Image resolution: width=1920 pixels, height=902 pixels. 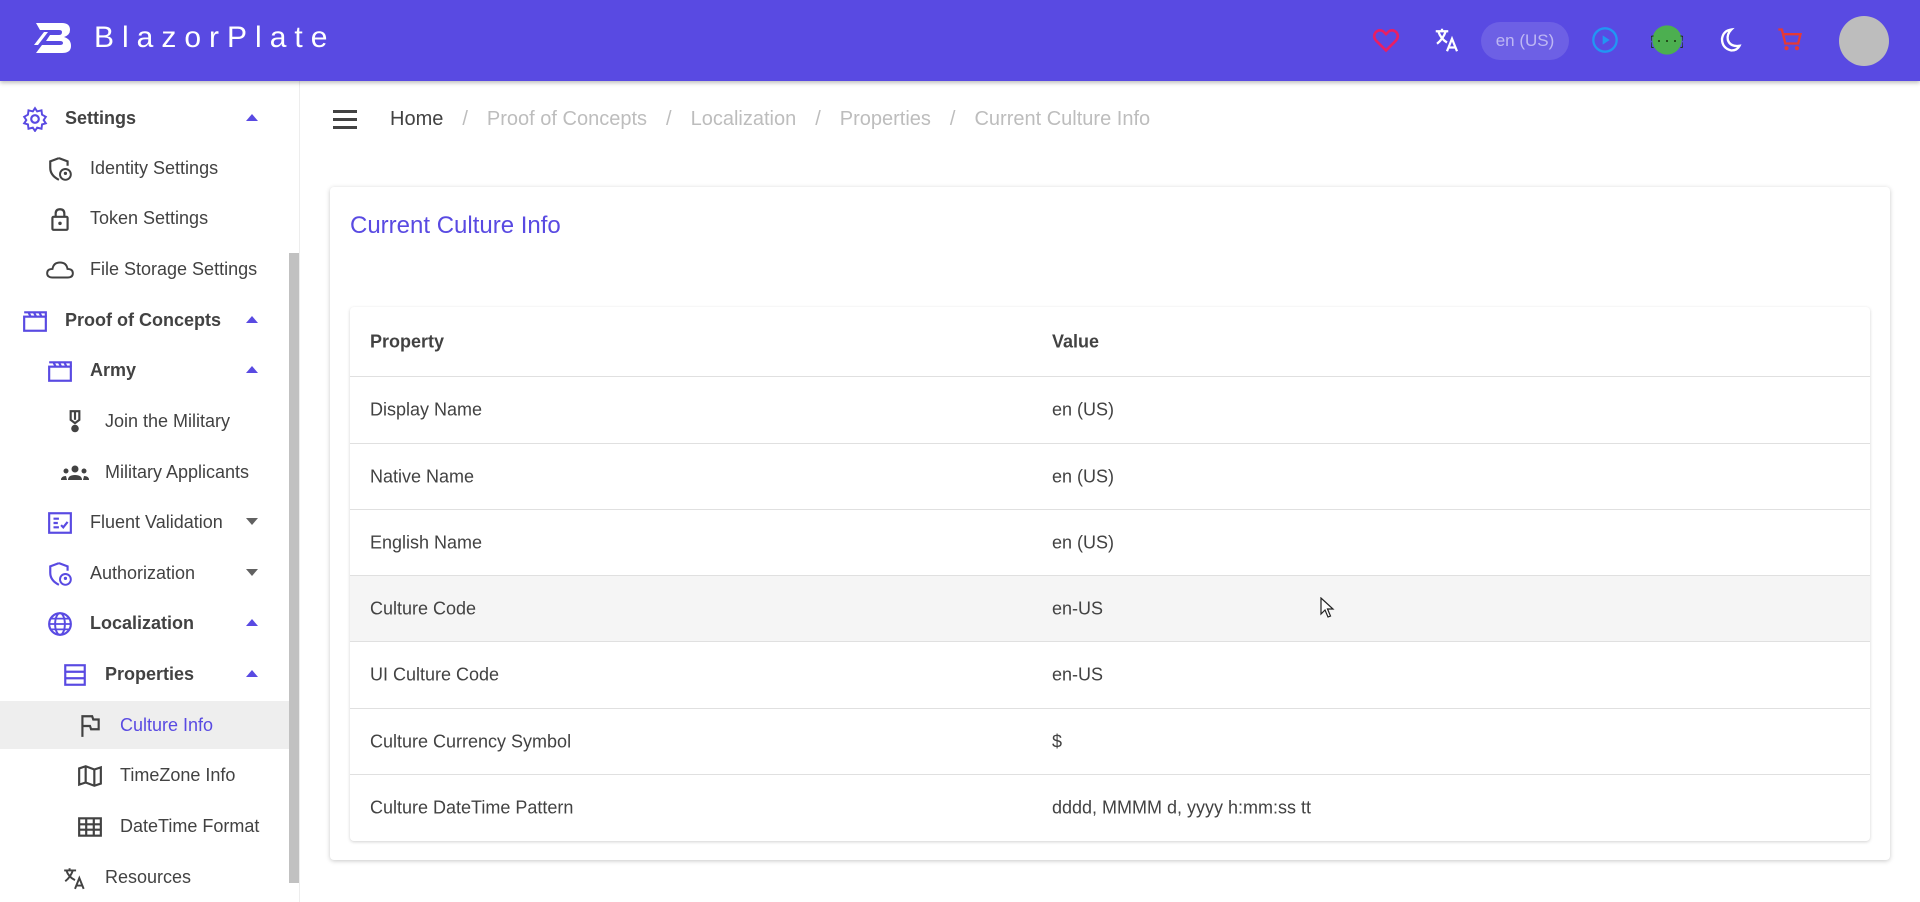 I want to click on sidebar-item-label: Token Settings, so click(x=149, y=218).